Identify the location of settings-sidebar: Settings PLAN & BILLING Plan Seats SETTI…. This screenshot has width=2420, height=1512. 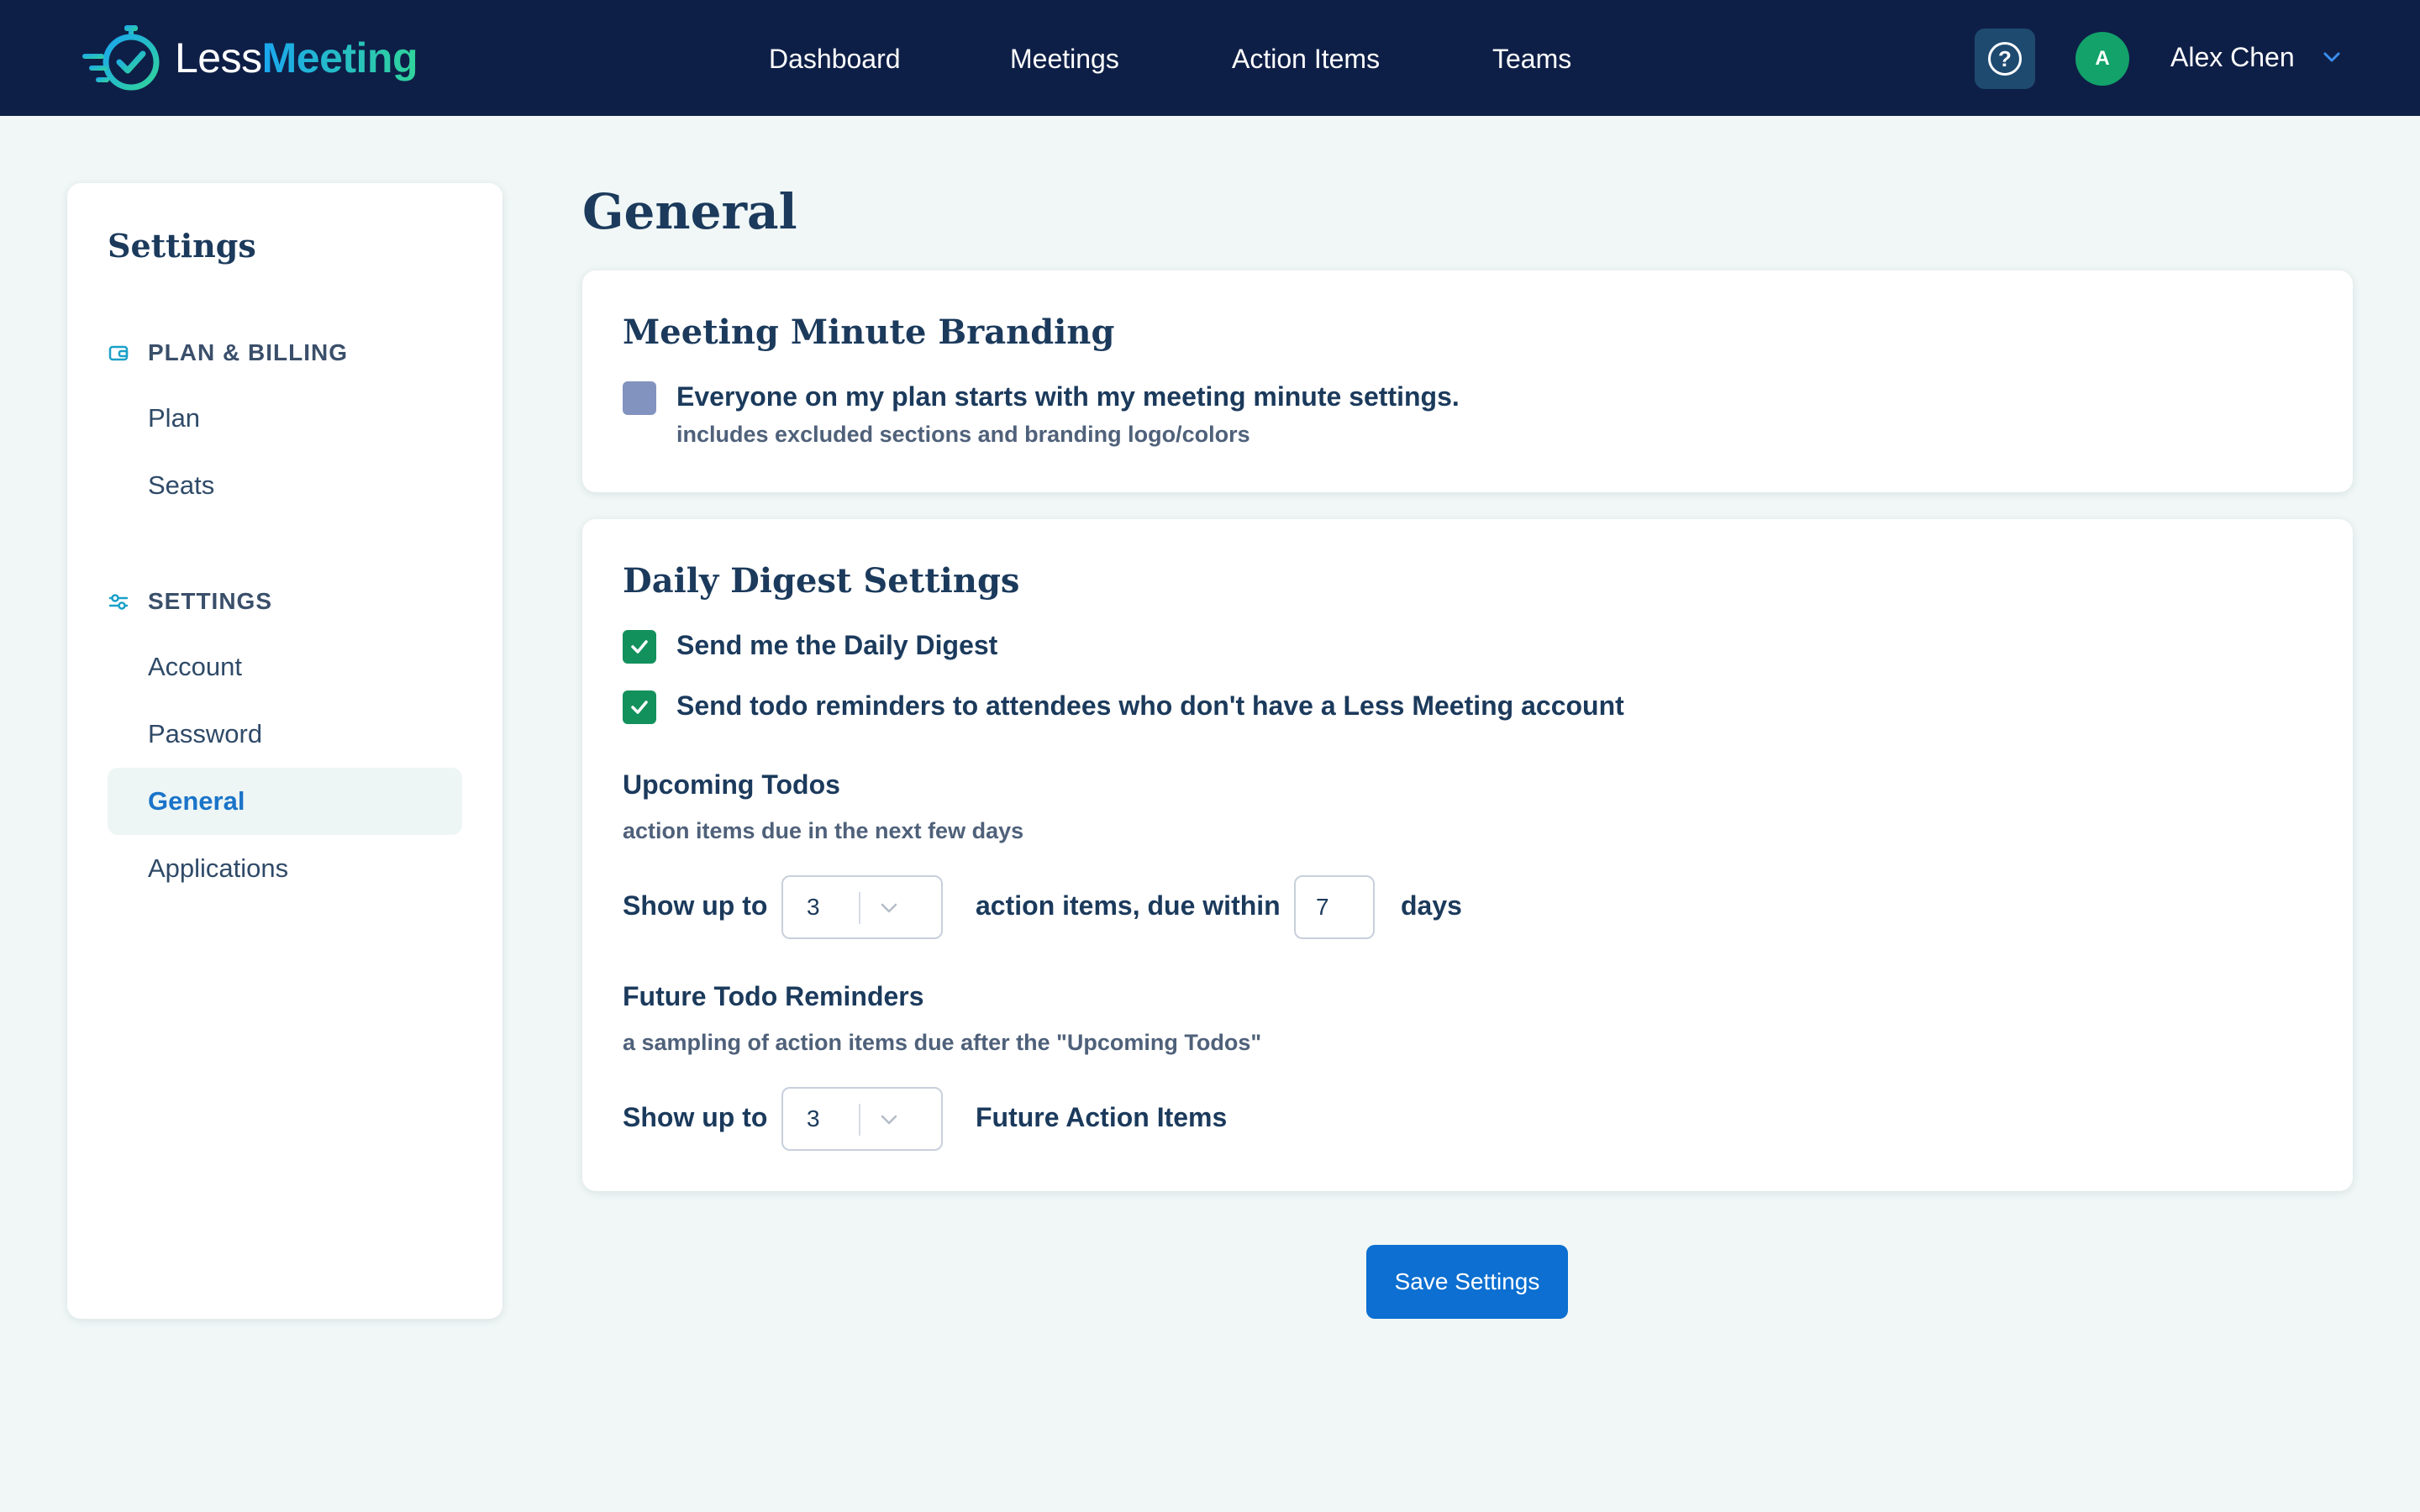
(284, 751).